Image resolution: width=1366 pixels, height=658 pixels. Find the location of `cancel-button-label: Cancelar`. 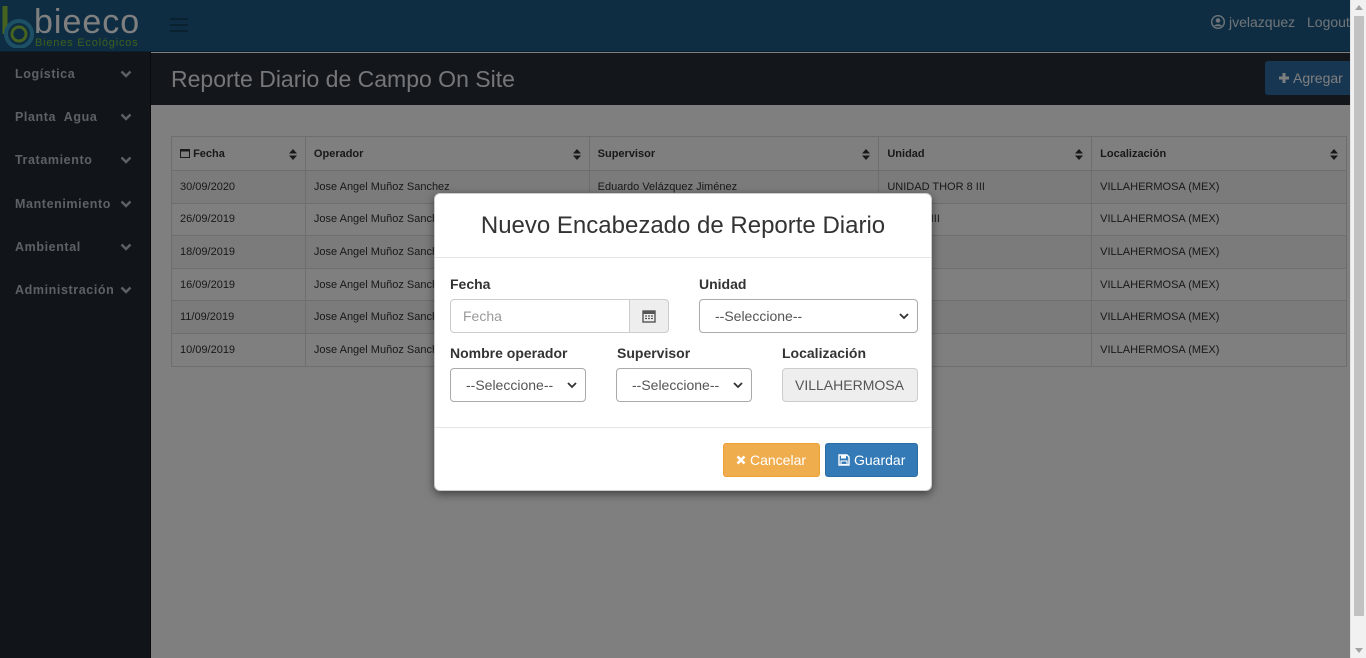

cancel-button-label: Cancelar is located at coordinates (778, 460).